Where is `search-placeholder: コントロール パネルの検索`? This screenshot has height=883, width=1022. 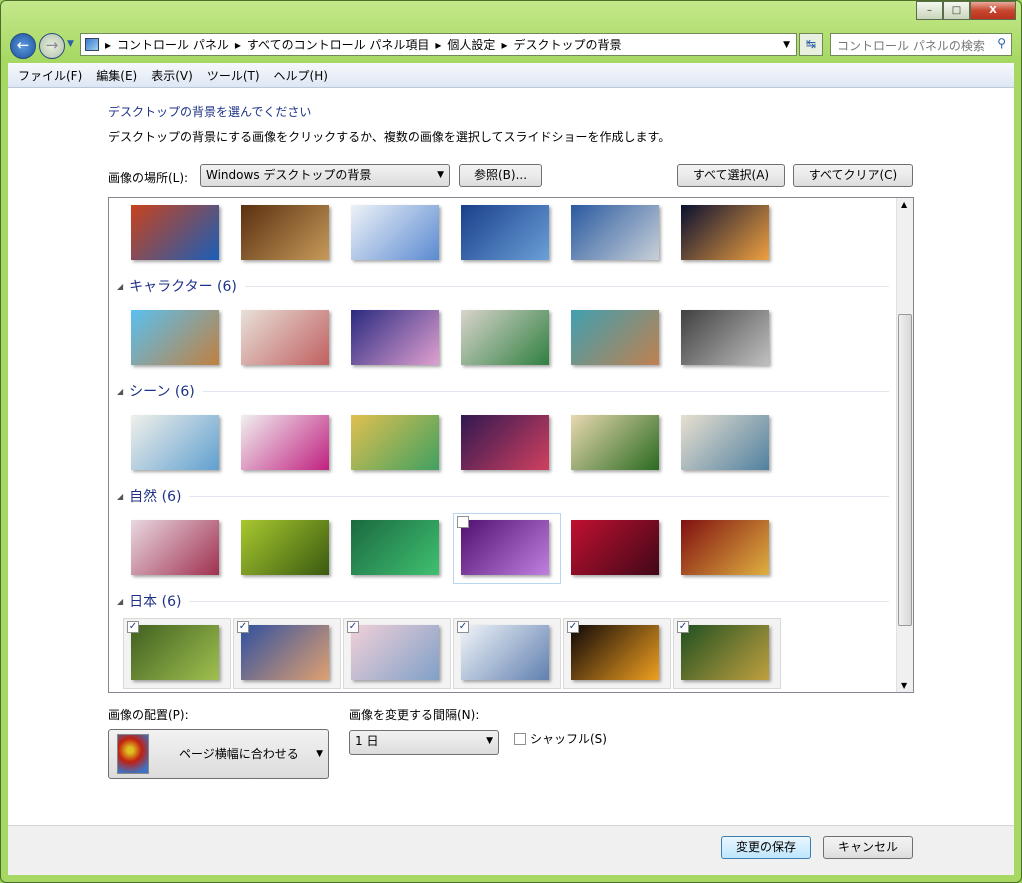 search-placeholder: コントロール パネルの検索 is located at coordinates (911, 46).